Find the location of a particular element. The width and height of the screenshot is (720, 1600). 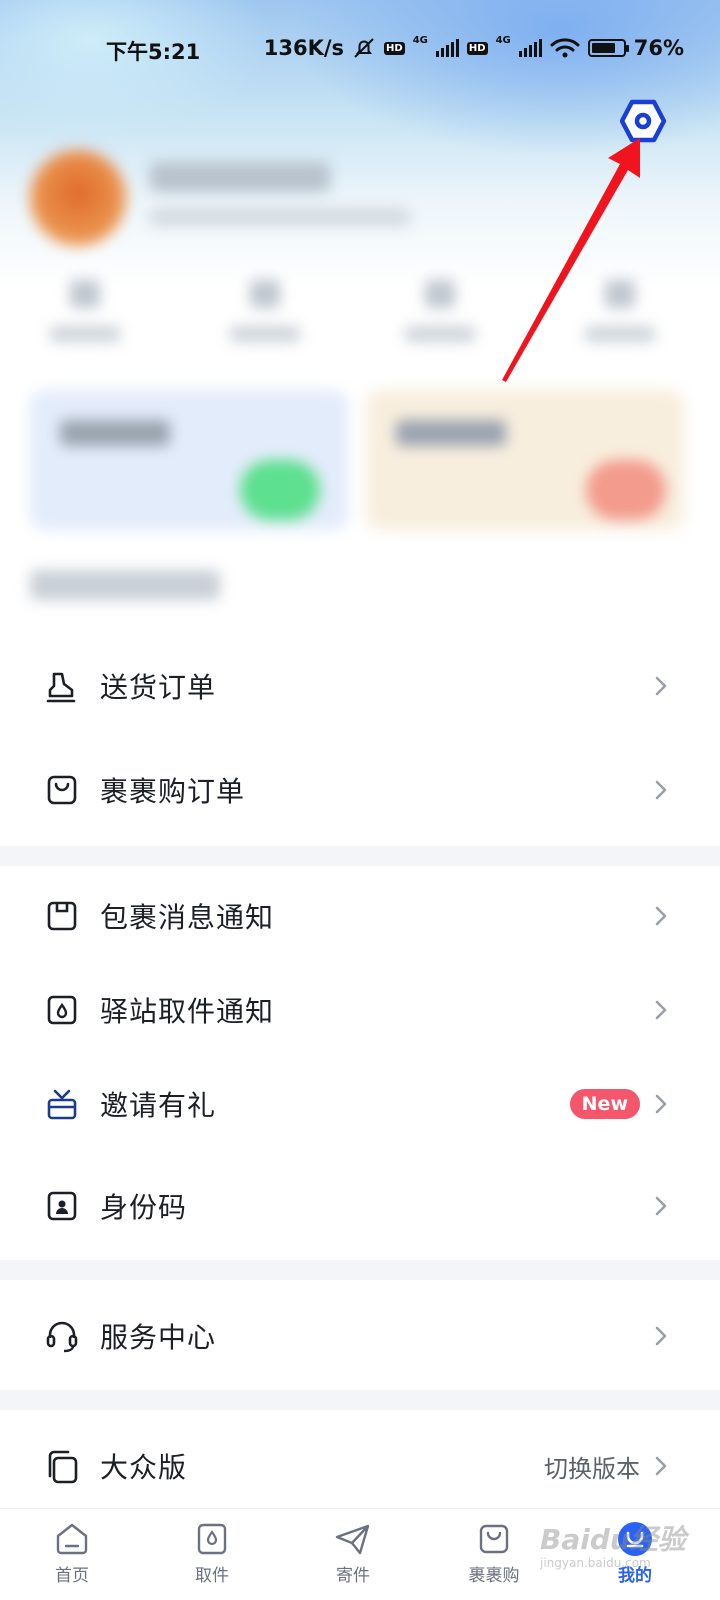

tab-label: 裹裹购 is located at coordinates (494, 1576).